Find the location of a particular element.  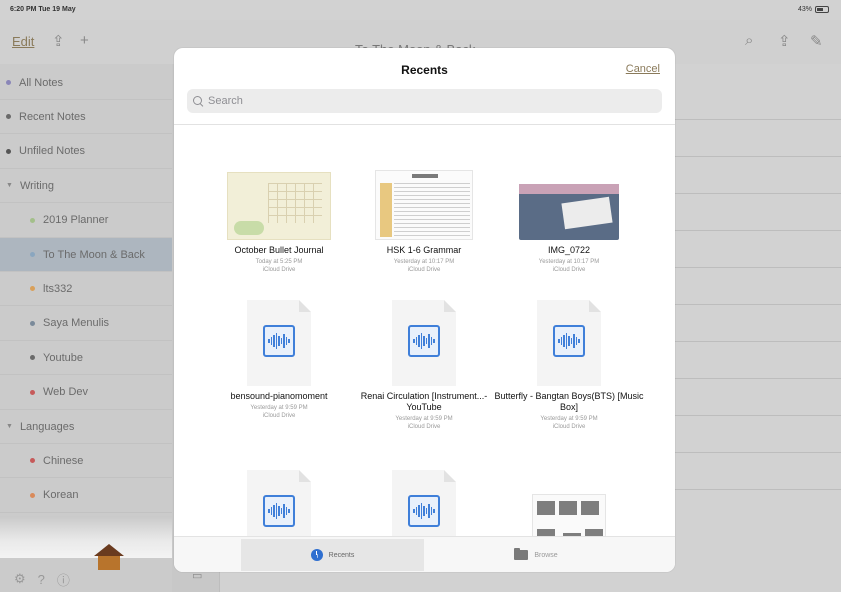

sidebar-item: ▼ Writing is located at coordinates (86, 186).